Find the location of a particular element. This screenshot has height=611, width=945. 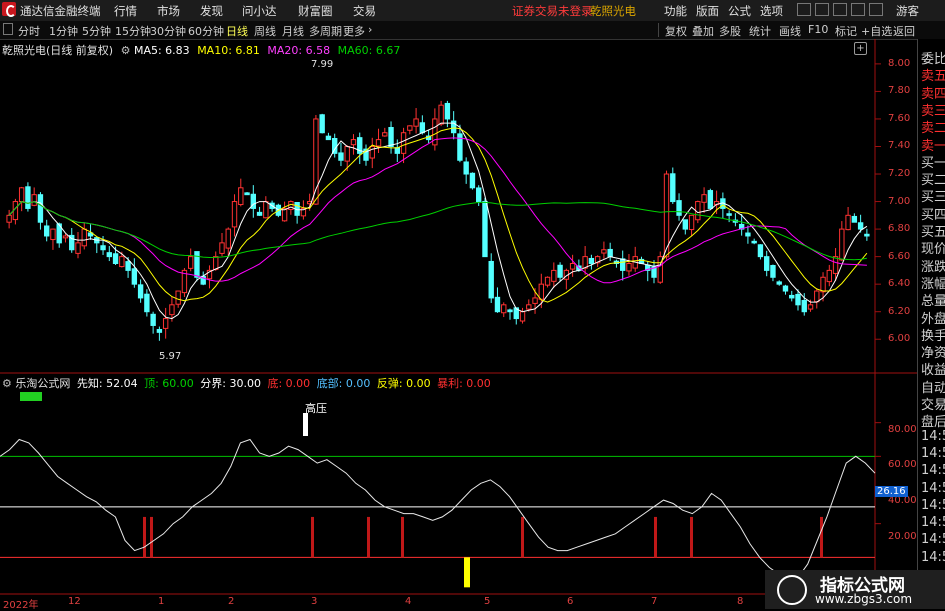

price-axis-label: 6.00 is located at coordinates (899, 339).